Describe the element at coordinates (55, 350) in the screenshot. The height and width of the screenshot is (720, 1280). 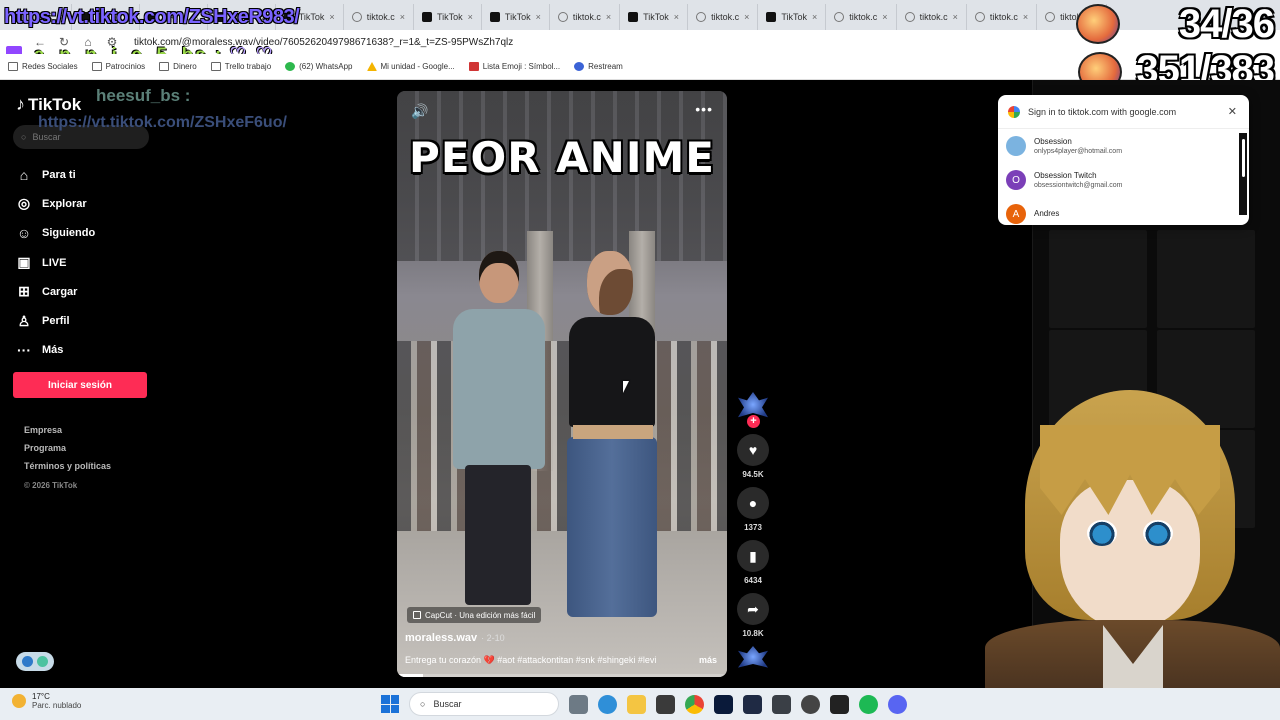
I see `nav-item-más: ··· Más` at that location.